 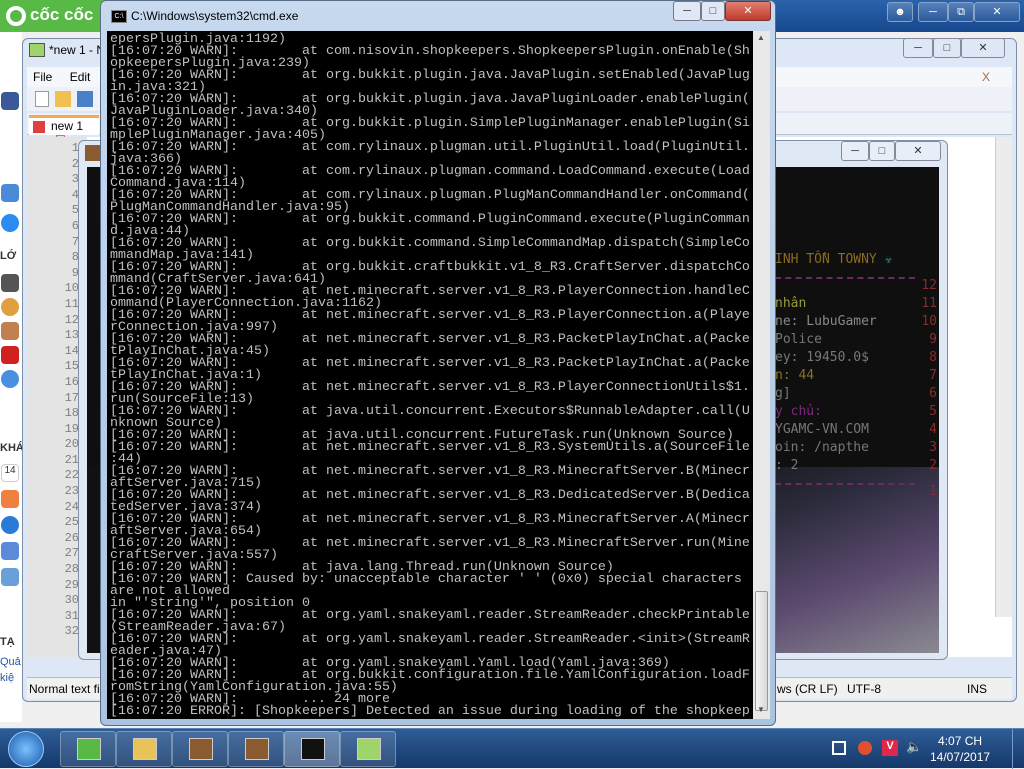 I want to click on calendar-icon: 14, so click(x=10, y=473).